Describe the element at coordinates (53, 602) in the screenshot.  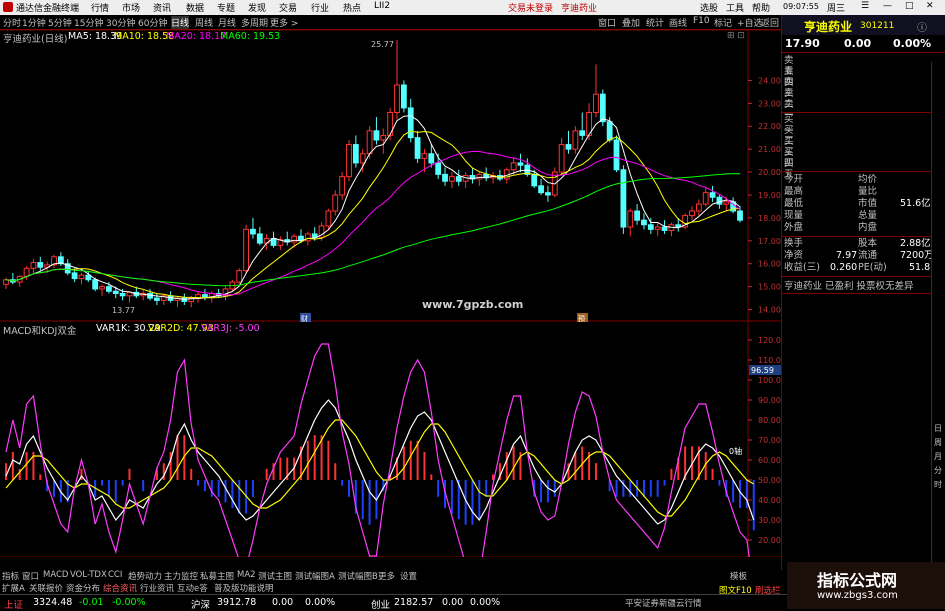
I see `sh-index-value: 3324.48` at that location.